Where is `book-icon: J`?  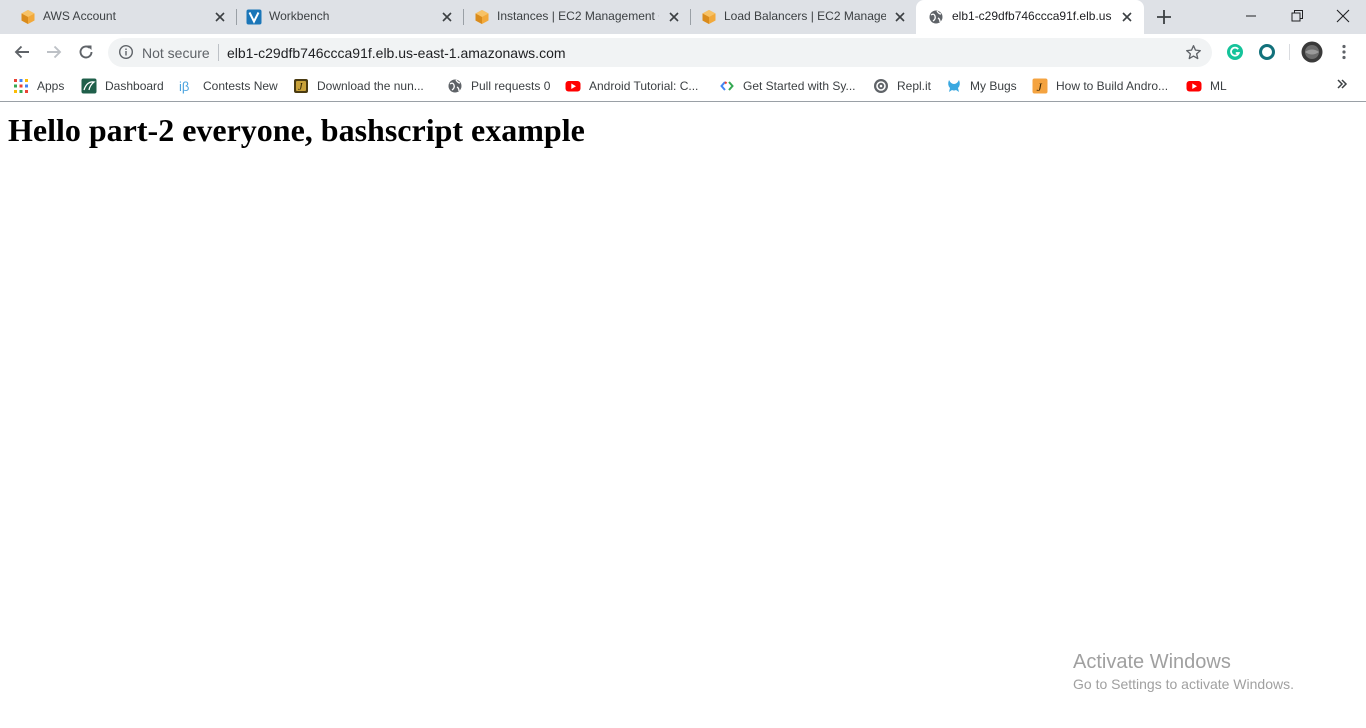 book-icon: J is located at coordinates (301, 86).